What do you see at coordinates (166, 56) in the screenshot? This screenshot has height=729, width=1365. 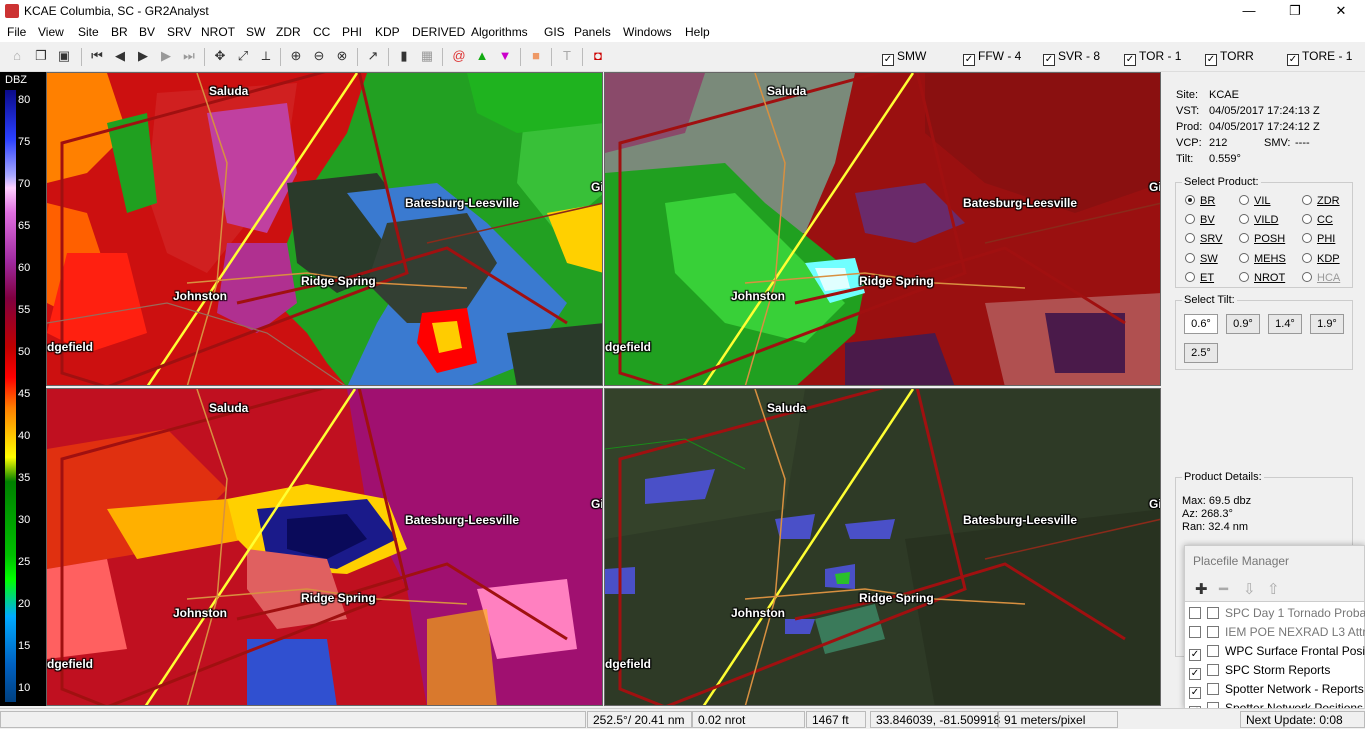 I see `next-frame-icon: ▶` at bounding box center [166, 56].